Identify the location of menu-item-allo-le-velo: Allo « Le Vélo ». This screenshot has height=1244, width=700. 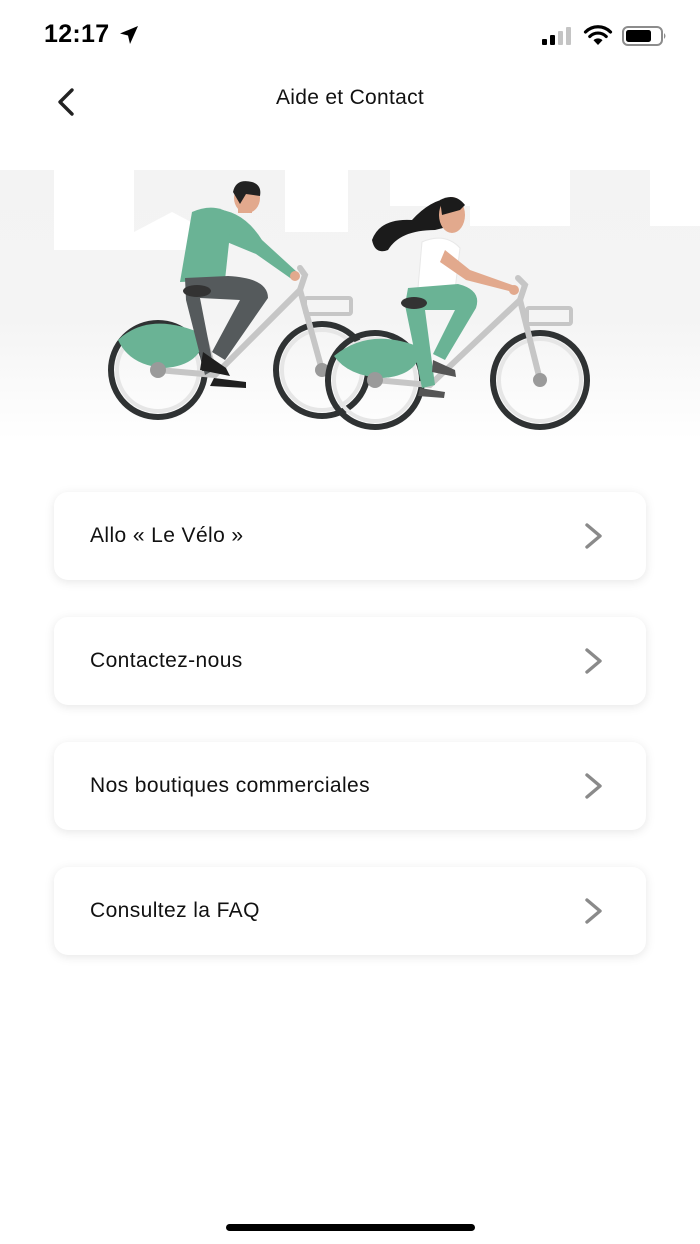
(350, 536).